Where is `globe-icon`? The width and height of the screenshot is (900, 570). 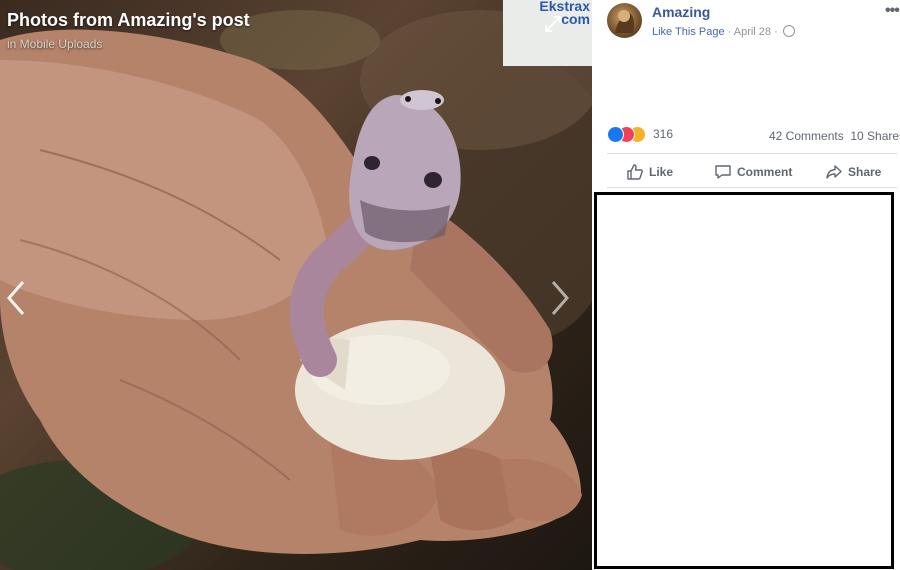 globe-icon is located at coordinates (788, 31).